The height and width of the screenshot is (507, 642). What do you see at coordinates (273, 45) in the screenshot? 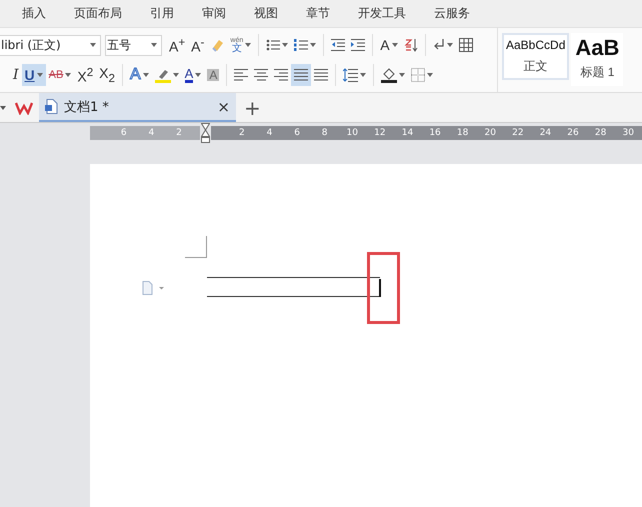
I see `bullet-list-icon` at bounding box center [273, 45].